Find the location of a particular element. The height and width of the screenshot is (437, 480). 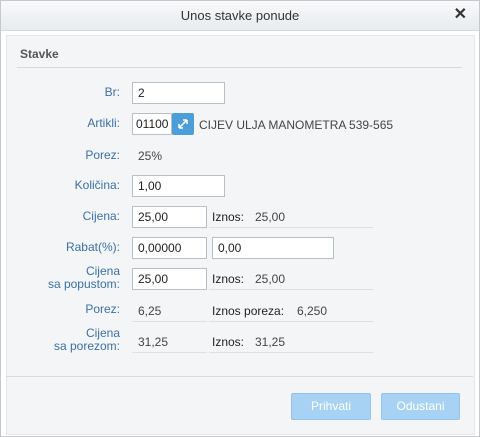

iznos-poreza-value: 6,250 is located at coordinates (312, 311).